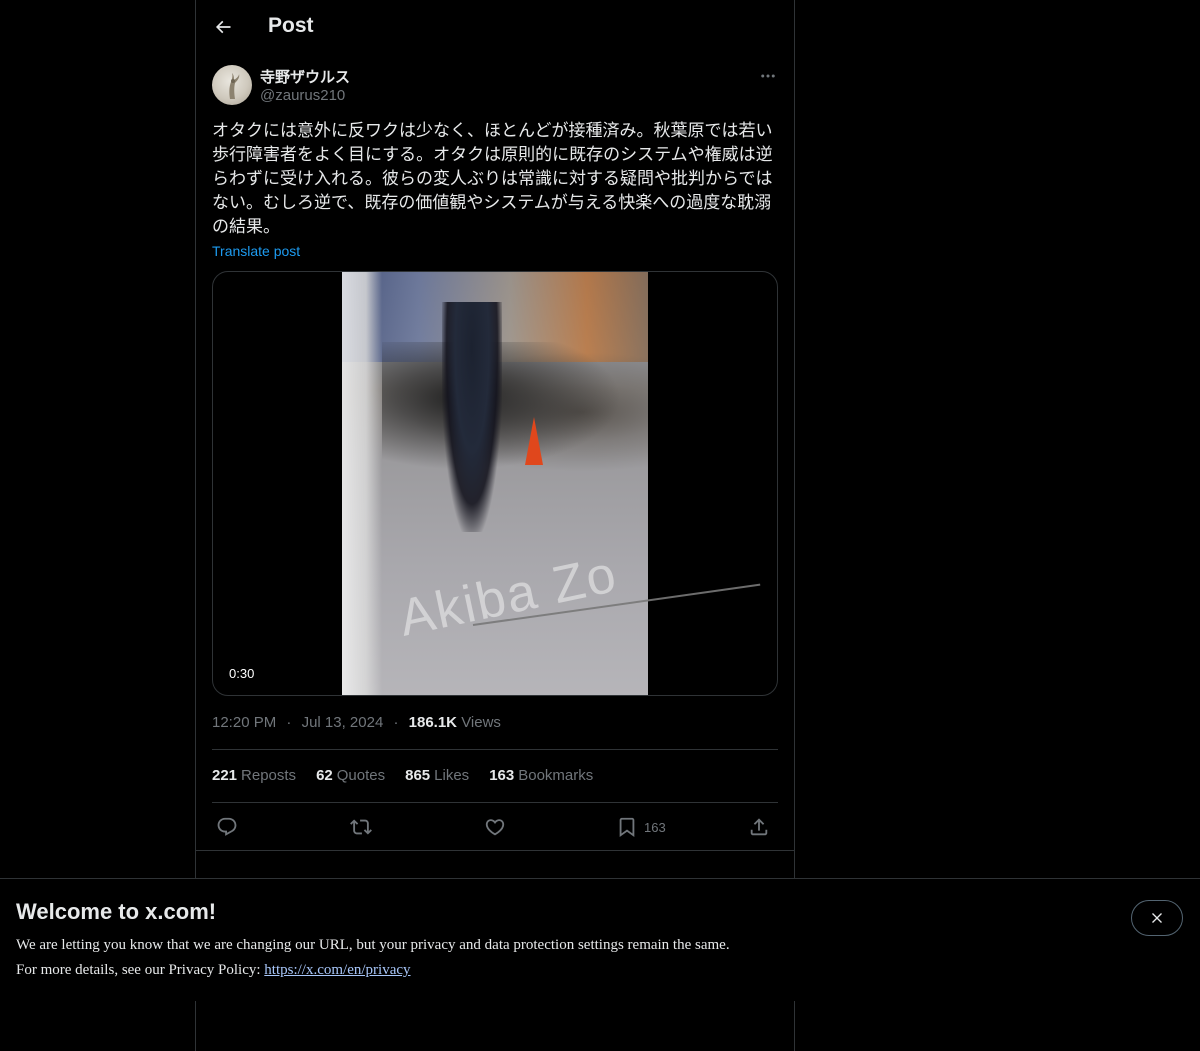  I want to click on reposts-label: Reposts, so click(269, 775).